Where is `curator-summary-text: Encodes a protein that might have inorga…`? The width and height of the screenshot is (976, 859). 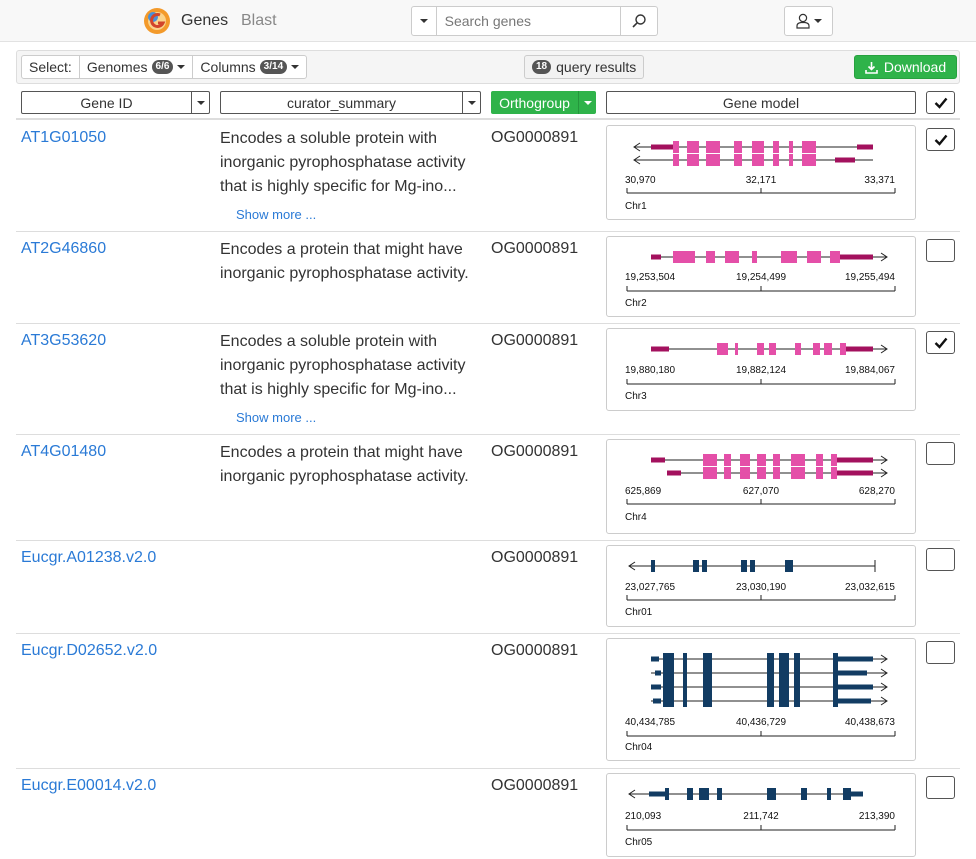
curator-summary-text: Encodes a protein that might have inorga… is located at coordinates (344, 464).